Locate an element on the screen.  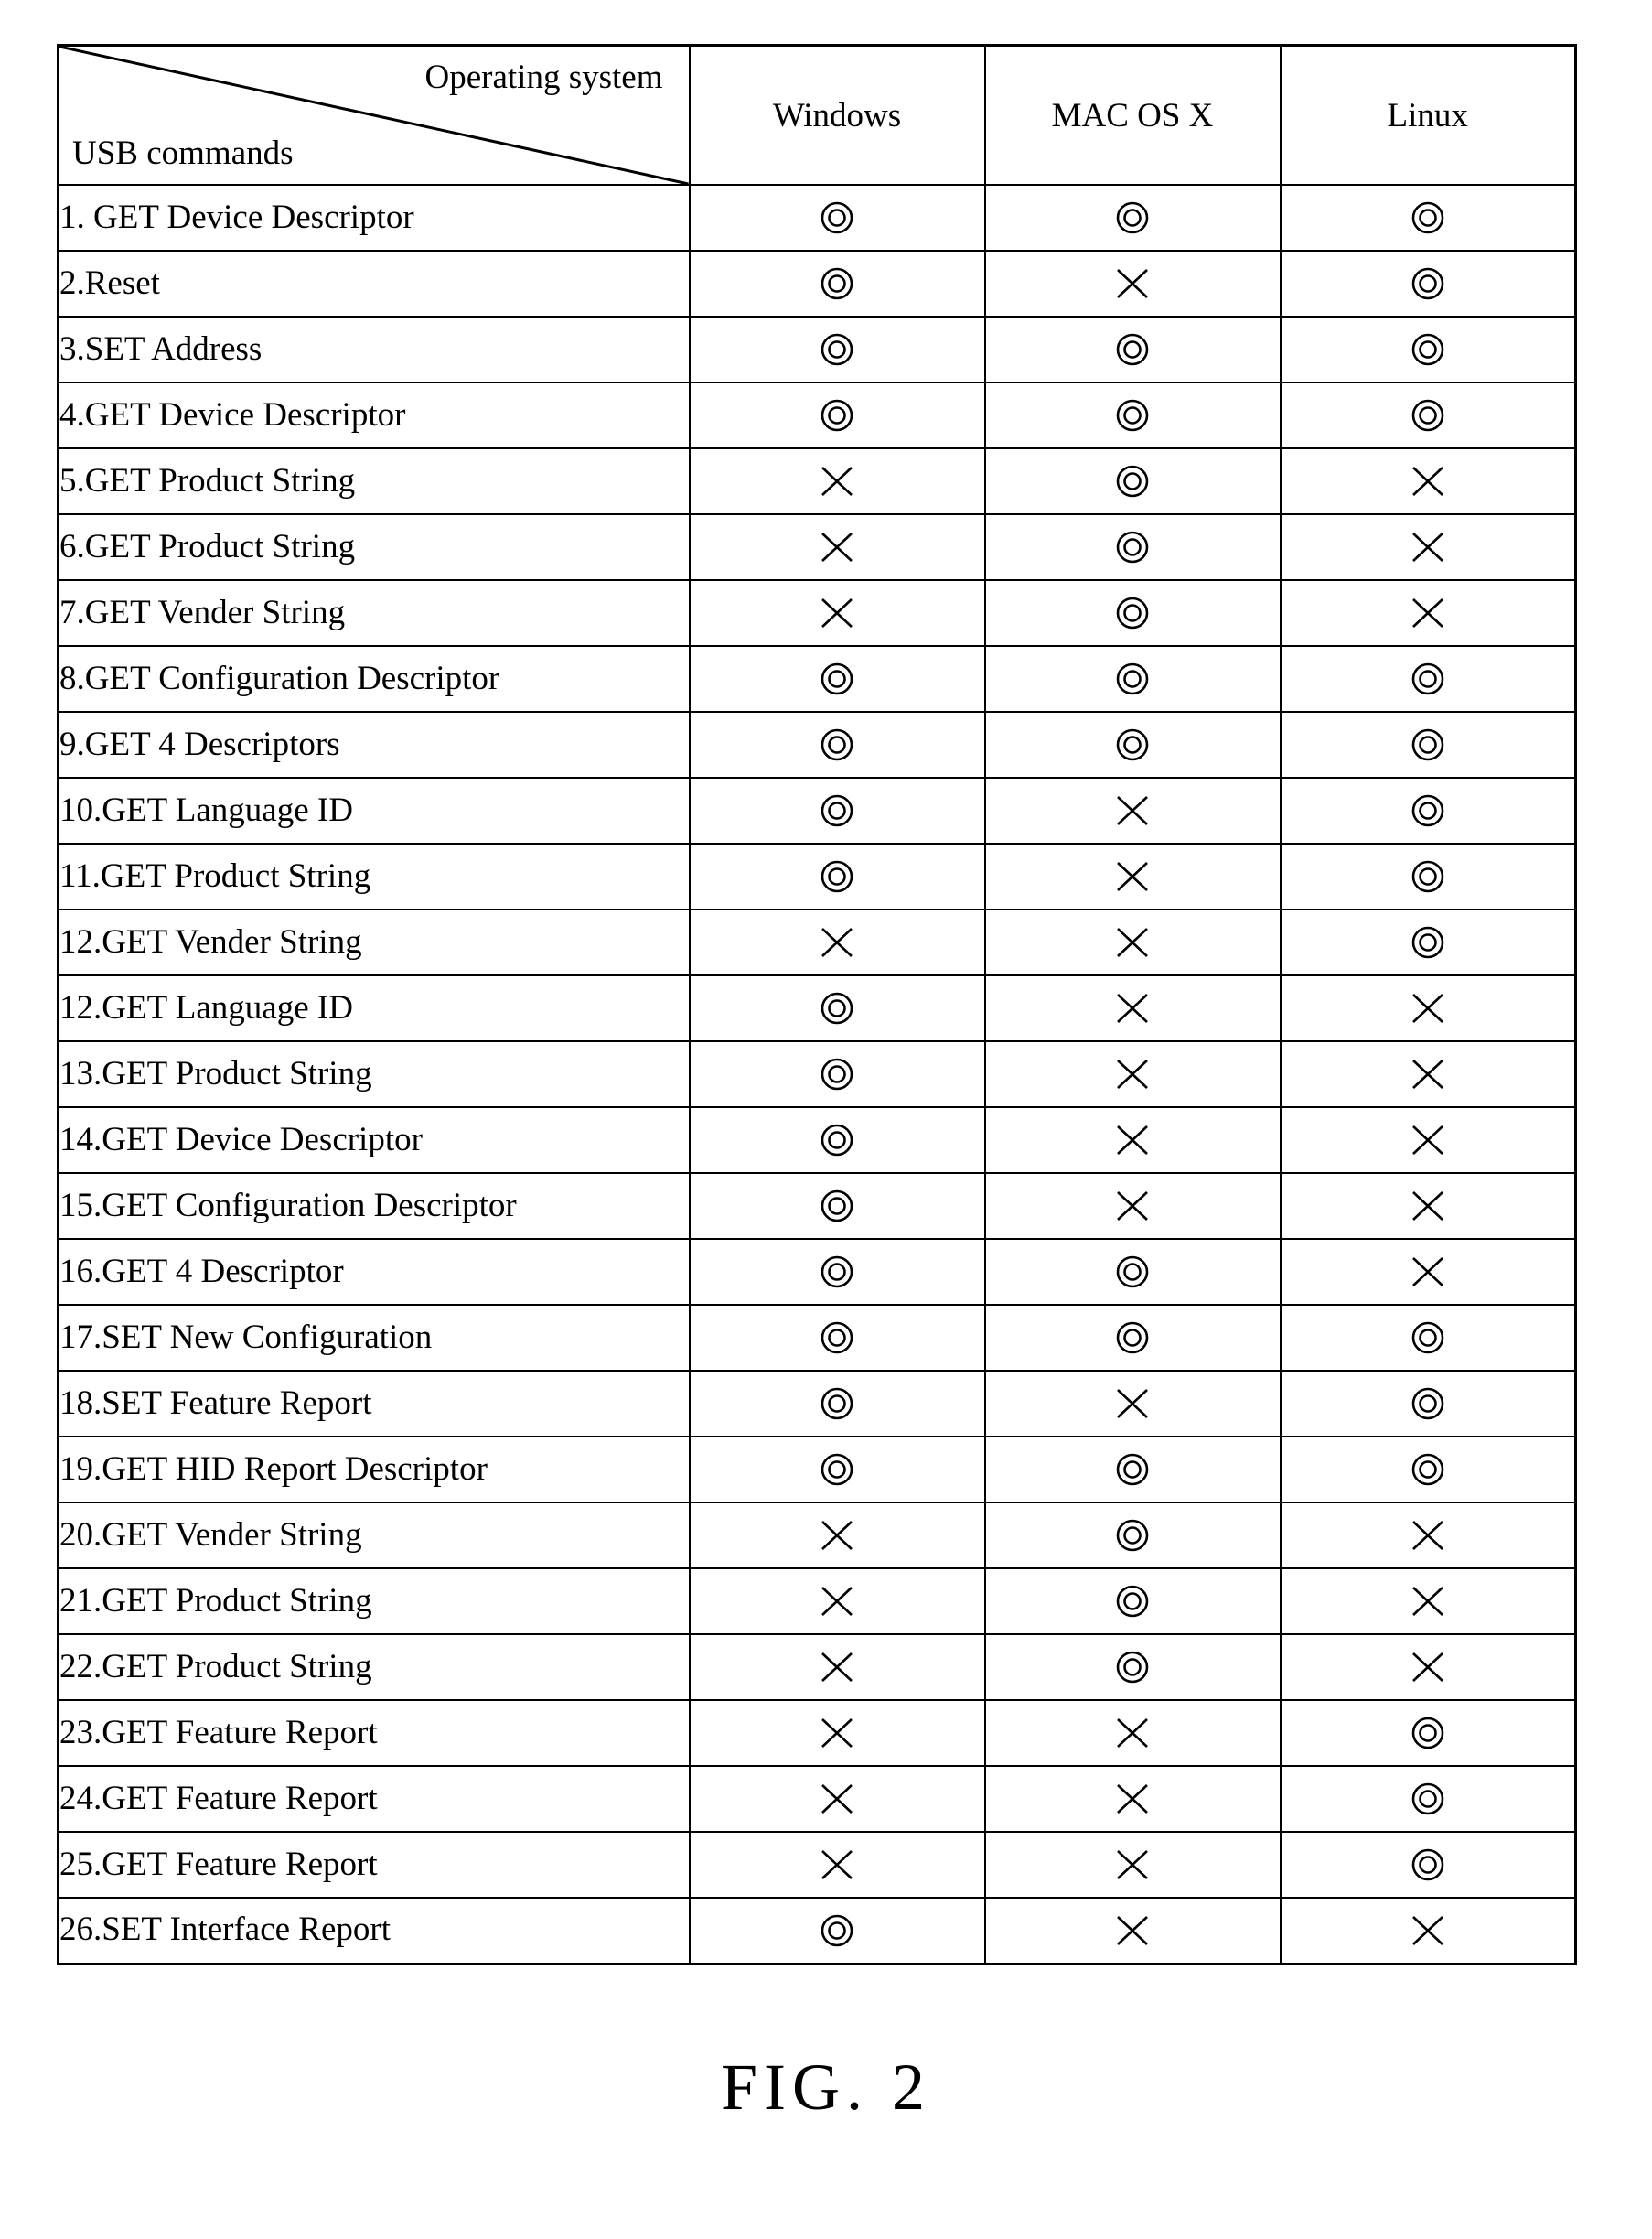
table-row: 4.GET Device Descriptor is located at coordinates (817, 415).